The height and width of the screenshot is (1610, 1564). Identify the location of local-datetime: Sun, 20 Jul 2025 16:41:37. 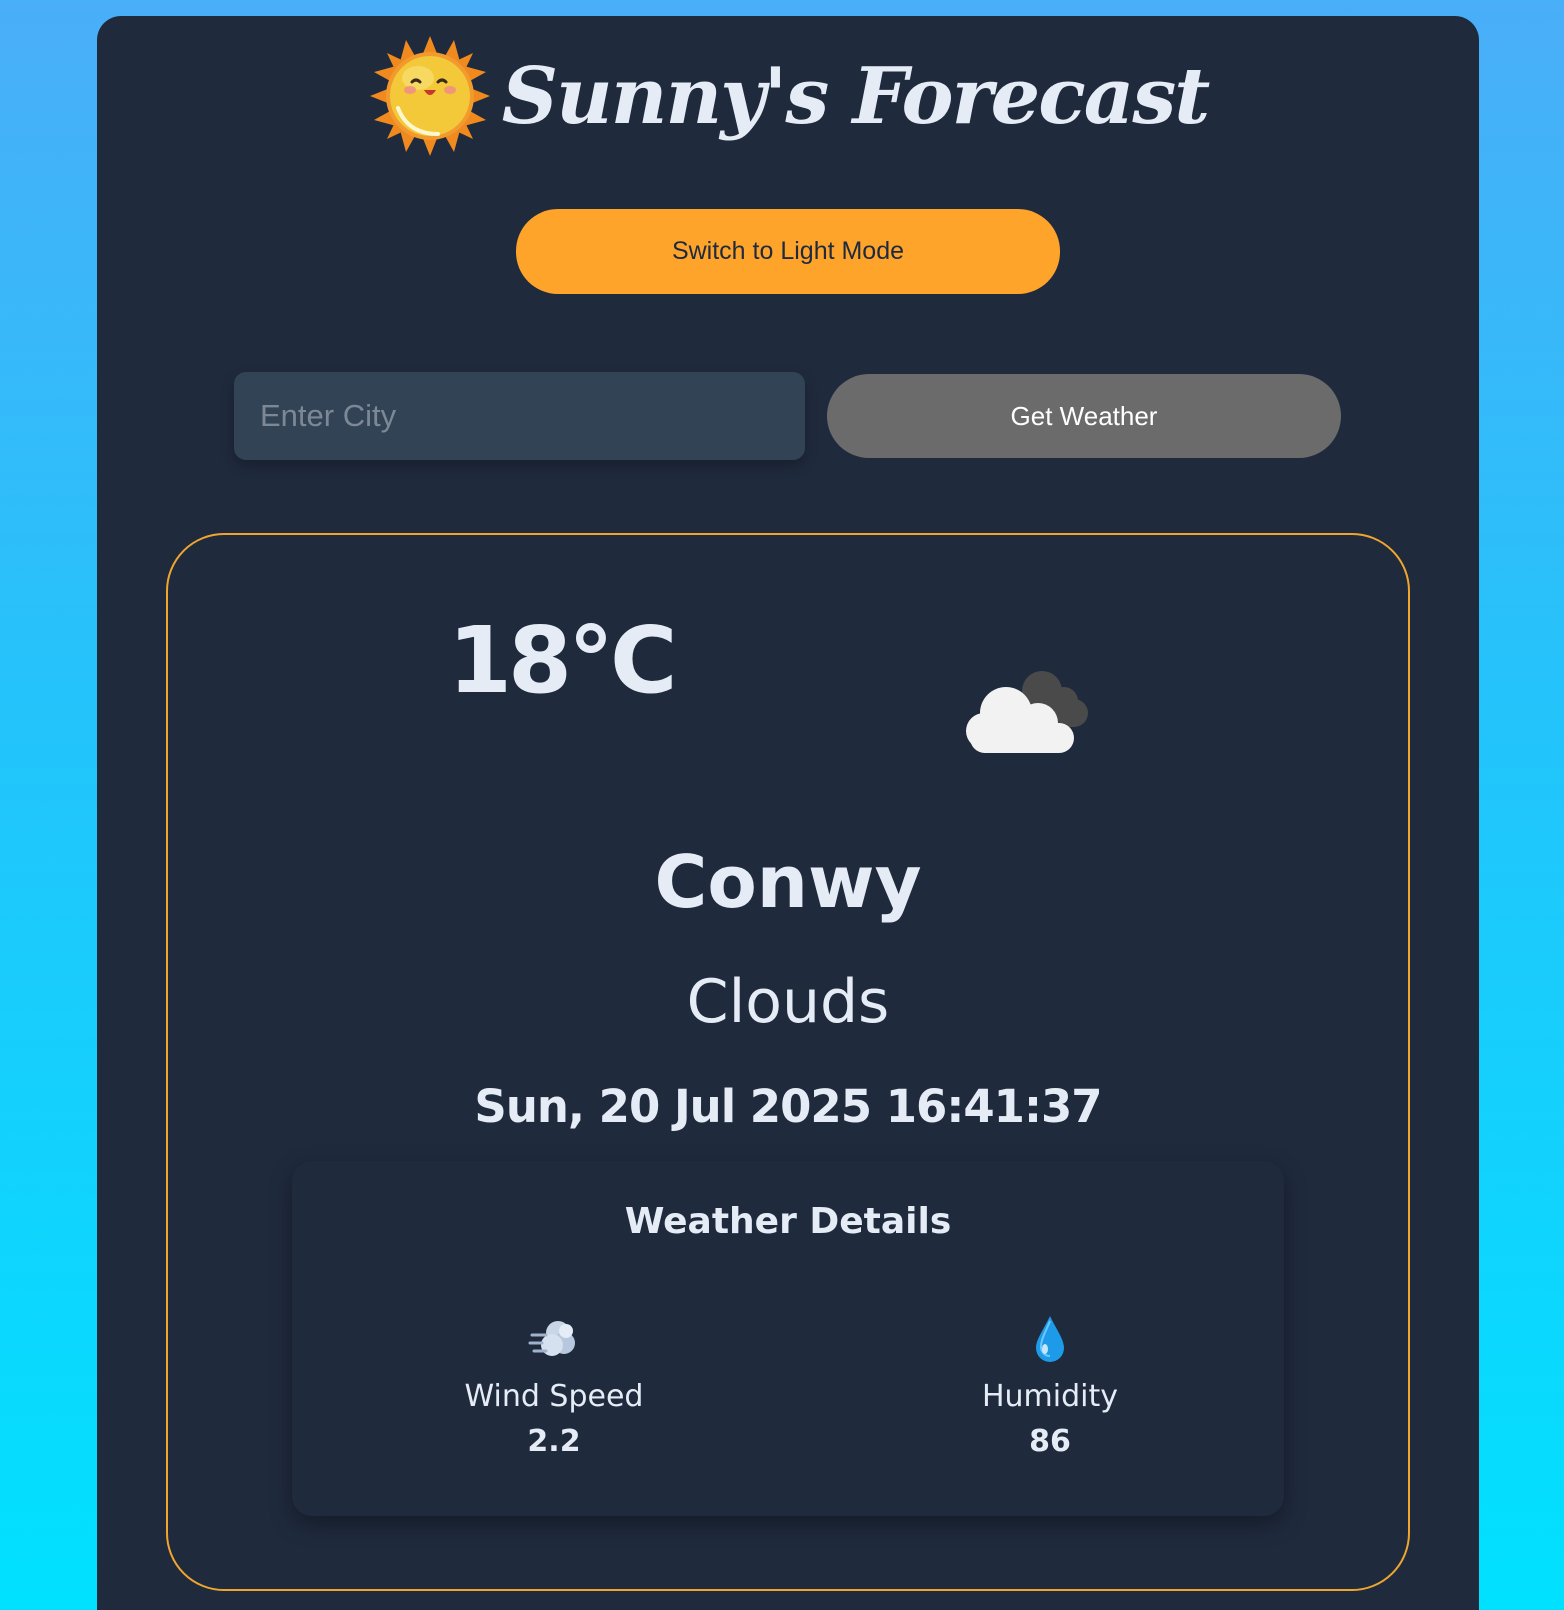
(788, 1106).